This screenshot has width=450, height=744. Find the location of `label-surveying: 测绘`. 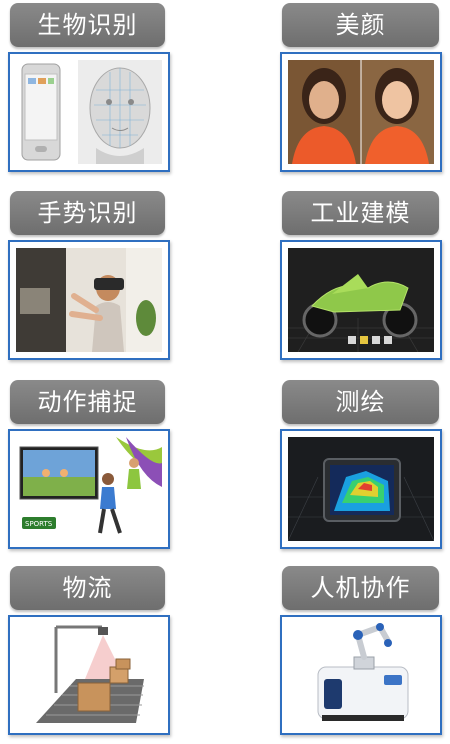

label-surveying: 测绘 is located at coordinates (360, 402).